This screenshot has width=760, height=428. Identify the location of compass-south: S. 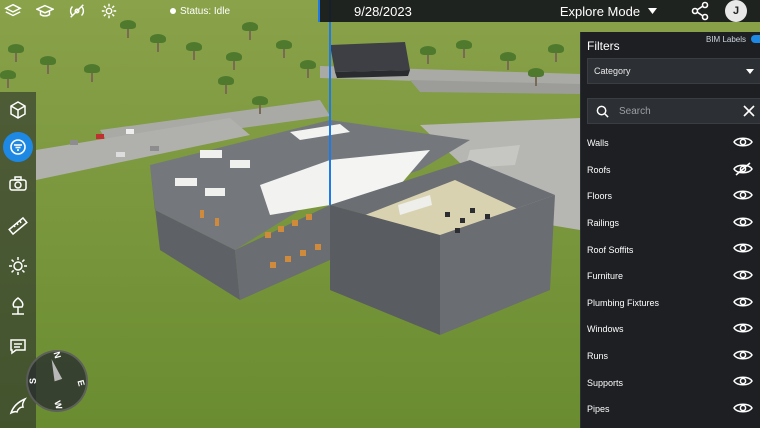
(33, 381).